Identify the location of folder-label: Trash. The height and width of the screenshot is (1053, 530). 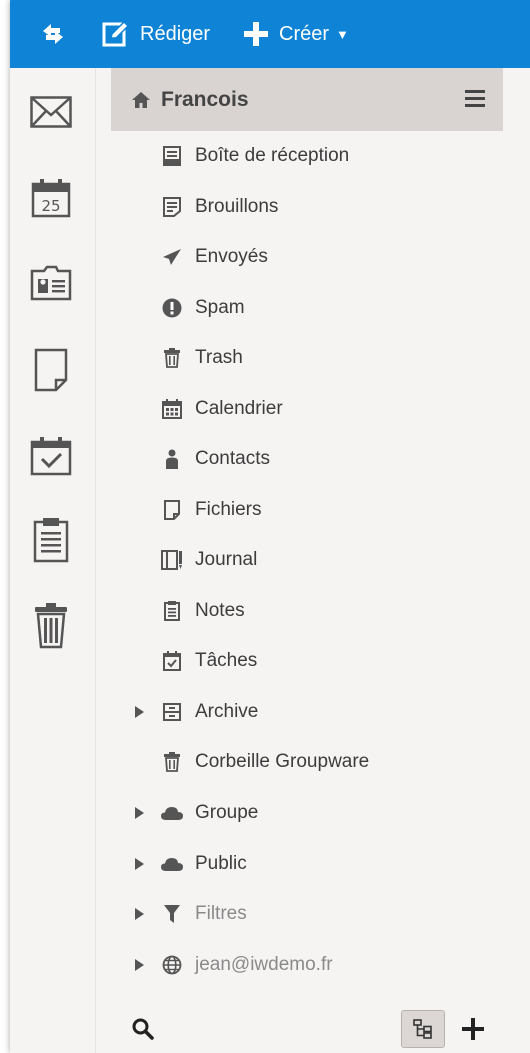
(219, 357).